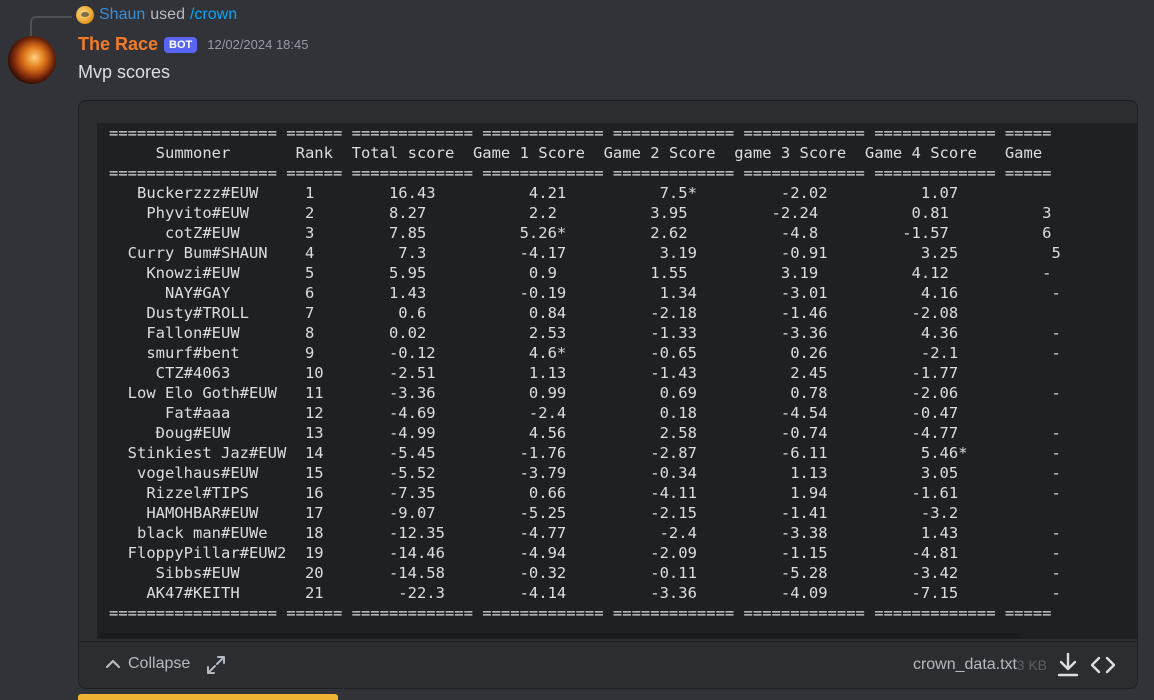 The image size is (1154, 700). I want to click on message-header: The Race BOT 12/02/2024 18:45, so click(193, 44).